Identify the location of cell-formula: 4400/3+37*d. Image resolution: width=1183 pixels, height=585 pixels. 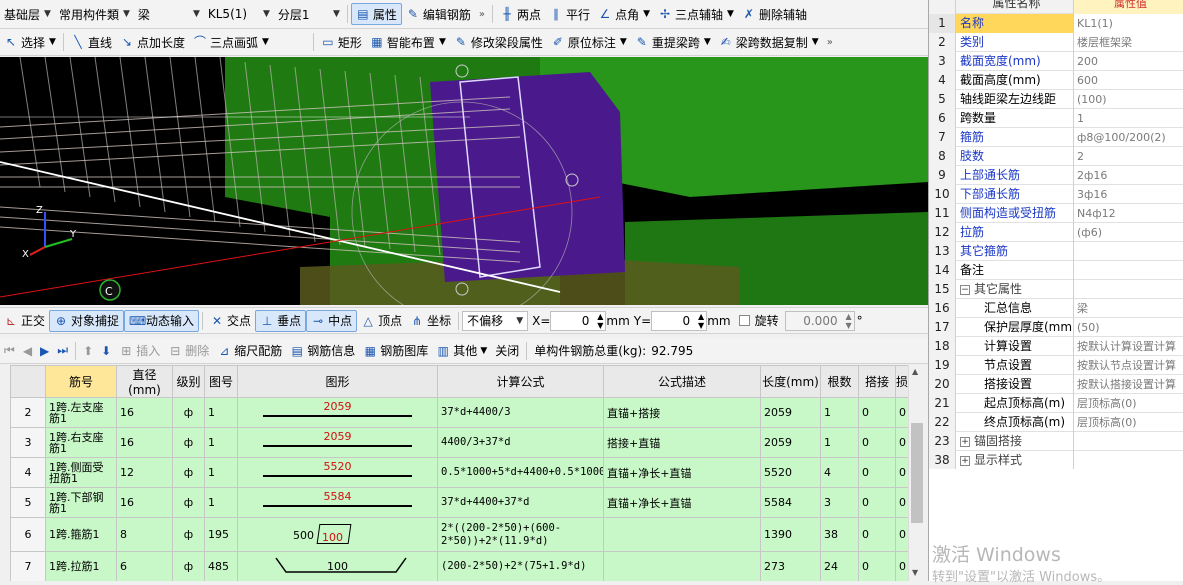
(520, 442).